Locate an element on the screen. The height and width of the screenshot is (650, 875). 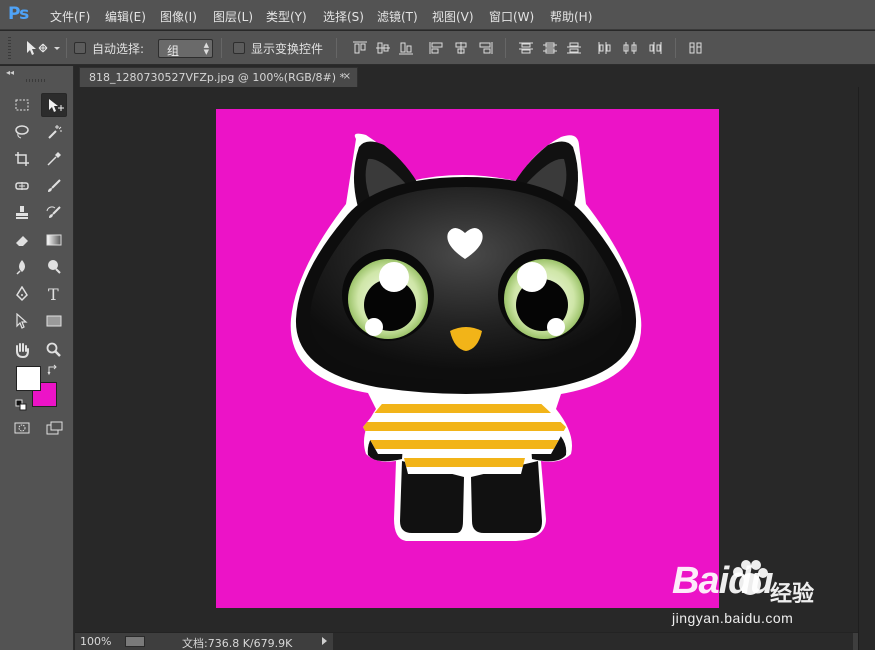
marquee-tool-icon is located at coordinates (22, 105).